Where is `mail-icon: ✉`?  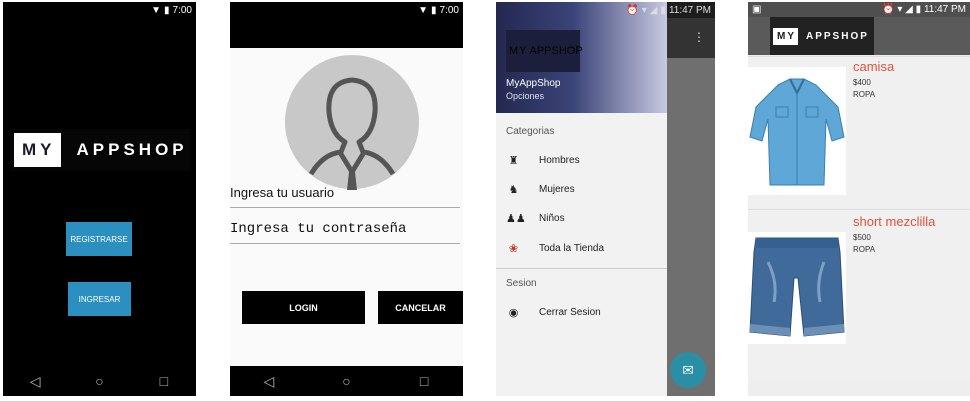
mail-icon: ✉ is located at coordinates (688, 369).